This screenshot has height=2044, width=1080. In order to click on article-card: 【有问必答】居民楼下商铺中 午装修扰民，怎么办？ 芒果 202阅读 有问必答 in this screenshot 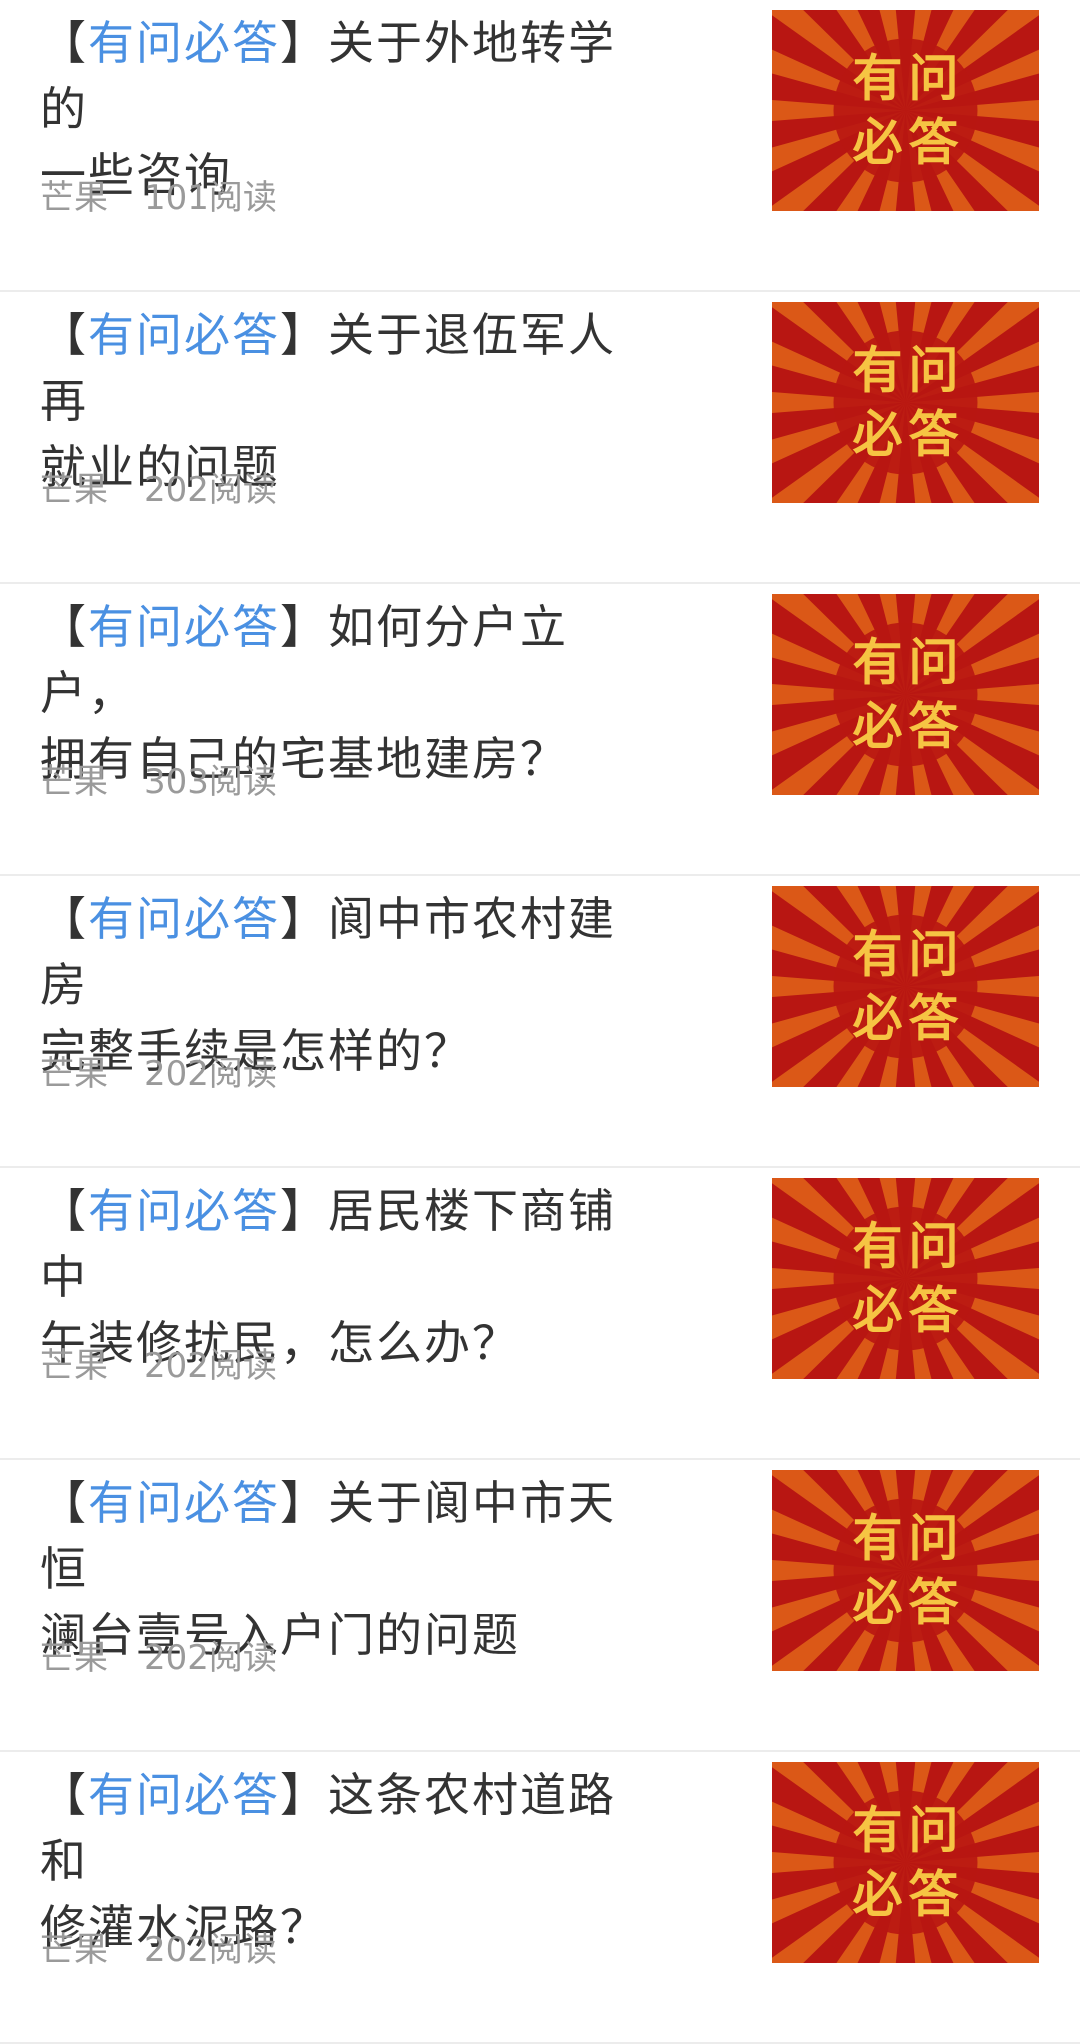, I will do `click(540, 1314)`.